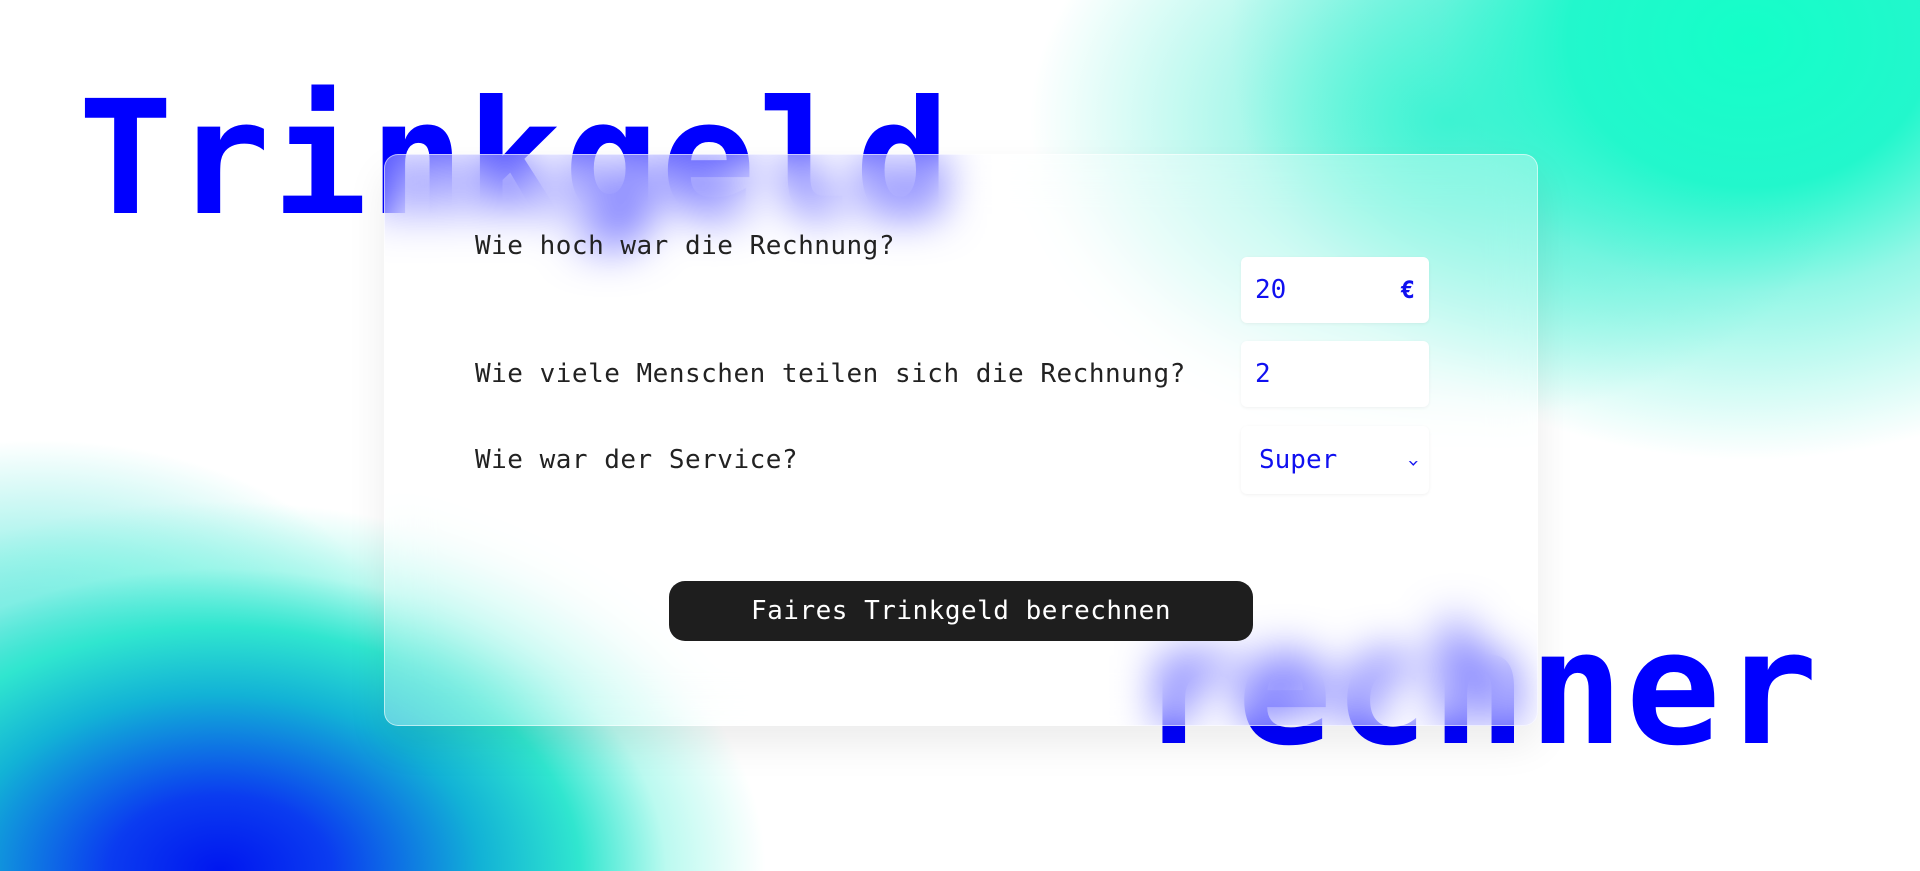 This screenshot has height=871, width=1920. I want to click on bill-amount-input: 20 €, so click(1335, 290).